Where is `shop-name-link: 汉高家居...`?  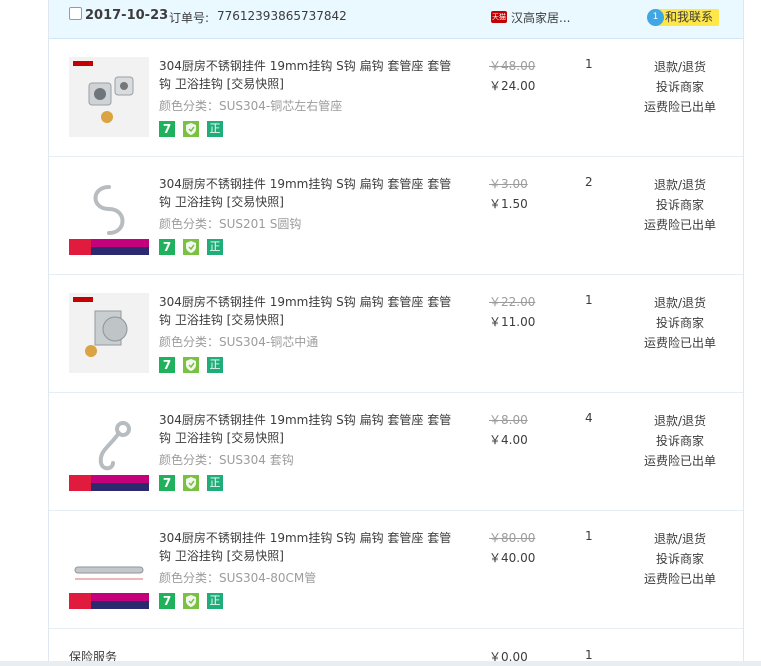 shop-name-link: 汉高家居... is located at coordinates (540, 17).